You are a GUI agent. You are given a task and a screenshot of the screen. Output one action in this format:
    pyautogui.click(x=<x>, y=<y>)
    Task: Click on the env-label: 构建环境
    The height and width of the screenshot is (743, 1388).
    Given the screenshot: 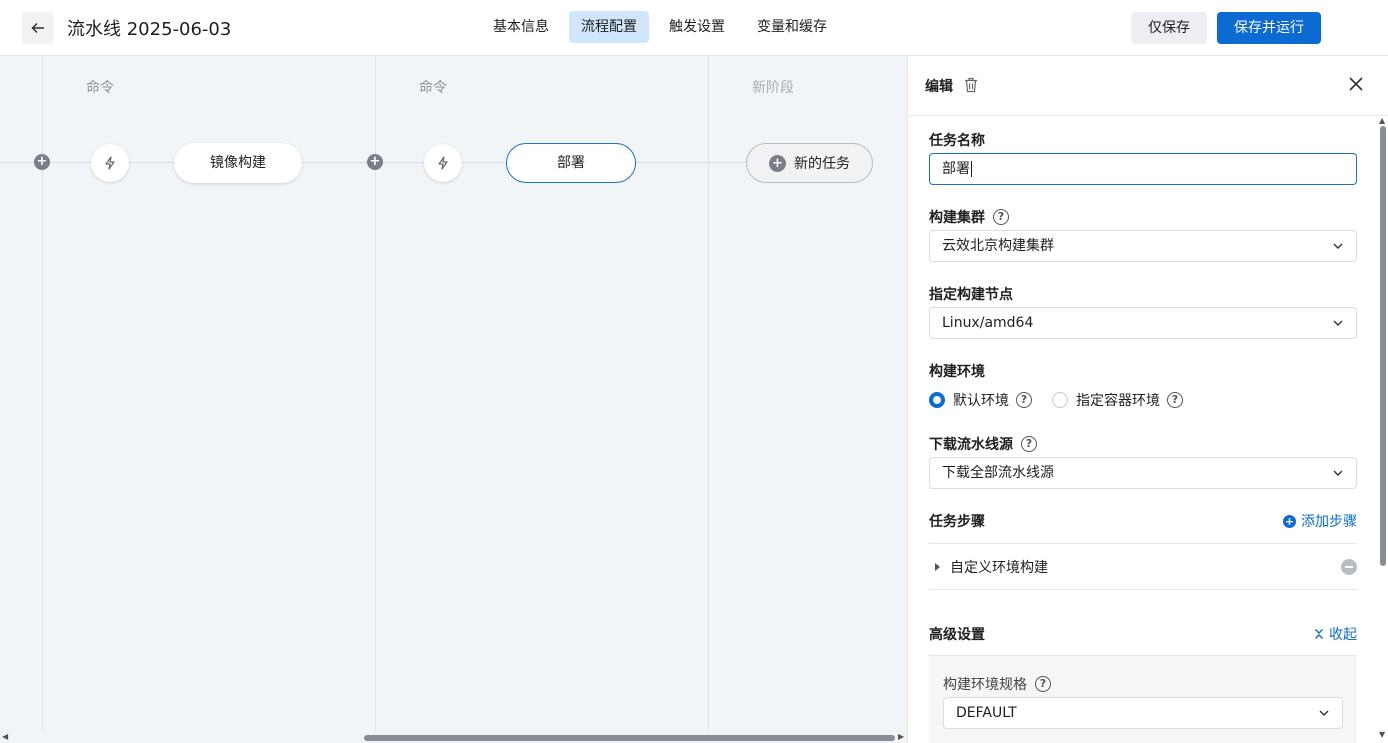 What is the action you would take?
    pyautogui.click(x=957, y=372)
    